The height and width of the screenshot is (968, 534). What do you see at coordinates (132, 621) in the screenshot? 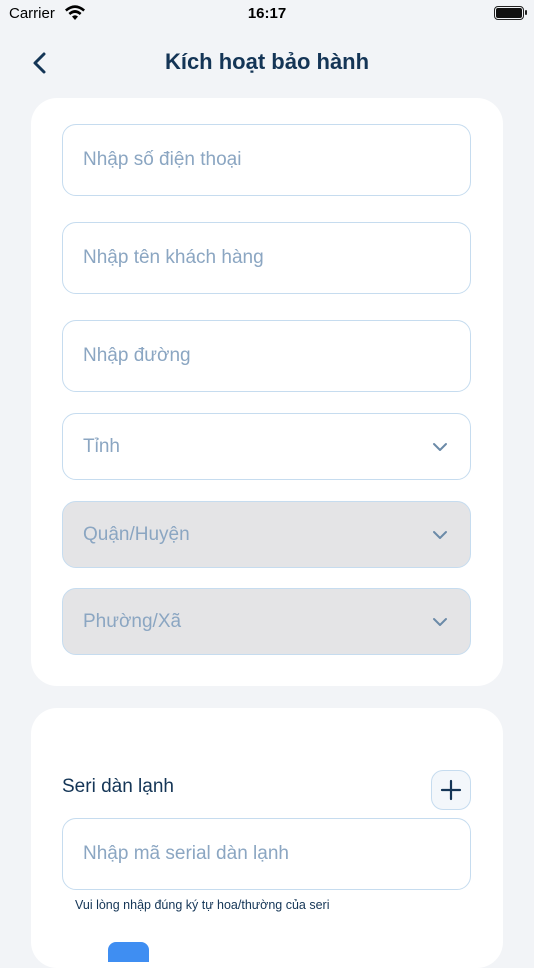
I see `ward-select-value: Phường/Xã` at bounding box center [132, 621].